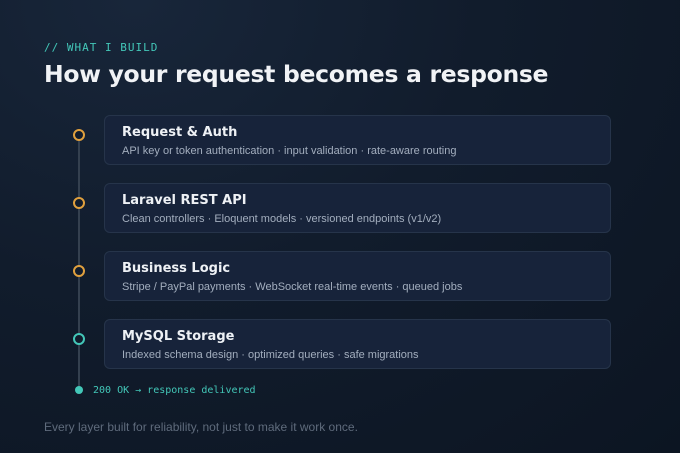 Image resolution: width=680 pixels, height=453 pixels. I want to click on step-title: Business Logic, so click(176, 268).